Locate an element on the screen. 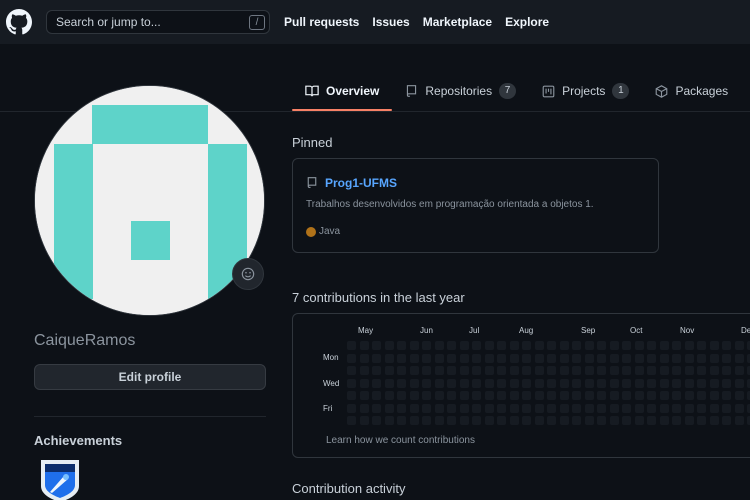 This screenshot has height=500, width=750. achievement-badge-icon is located at coordinates (60, 479).